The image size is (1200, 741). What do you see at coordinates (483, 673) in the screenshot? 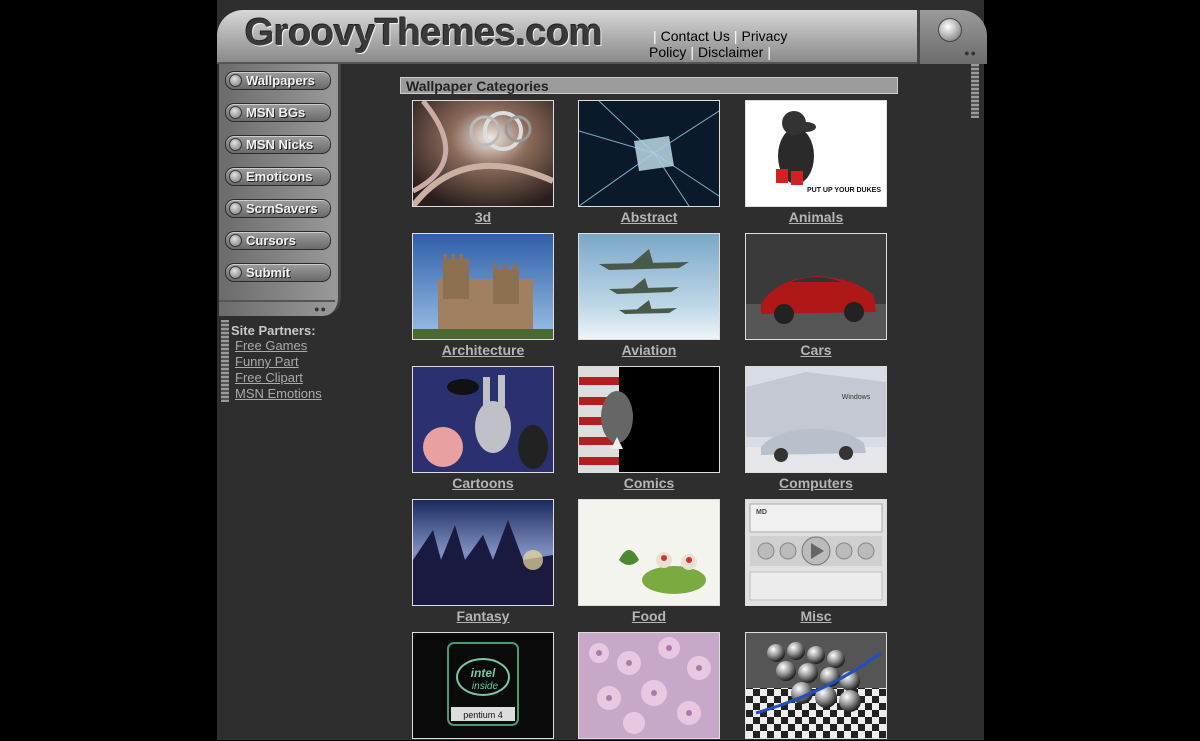
I see `intel-text: intel` at bounding box center [483, 673].